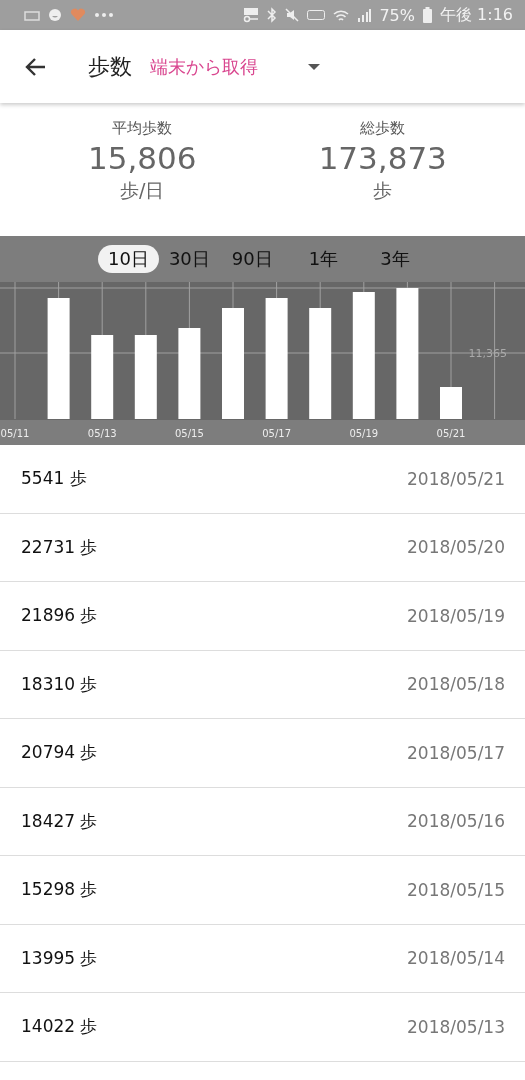  What do you see at coordinates (59, 890) in the screenshot?
I see `step-count: 15298 歩` at bounding box center [59, 890].